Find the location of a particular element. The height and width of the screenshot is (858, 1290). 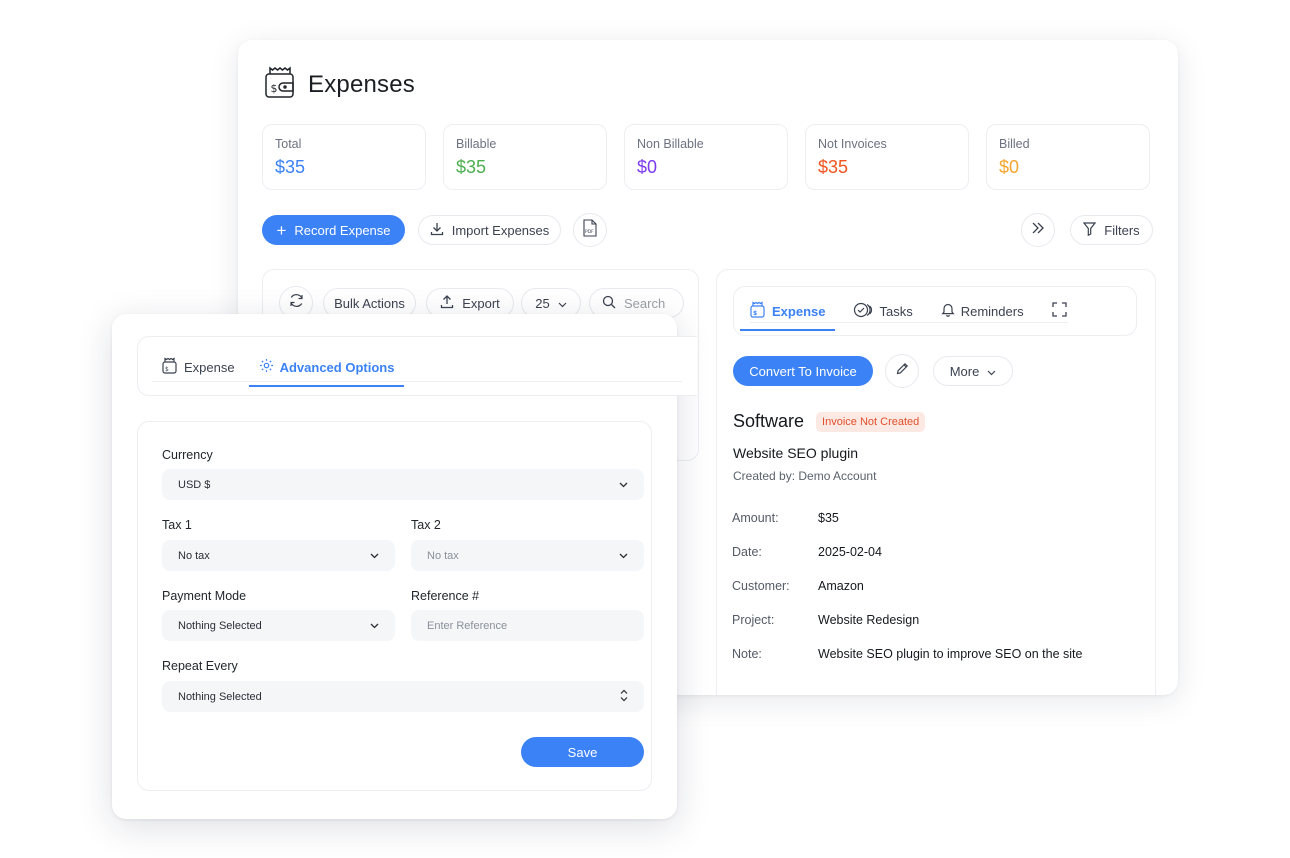

tax2-label: Tax 2 is located at coordinates (426, 525).